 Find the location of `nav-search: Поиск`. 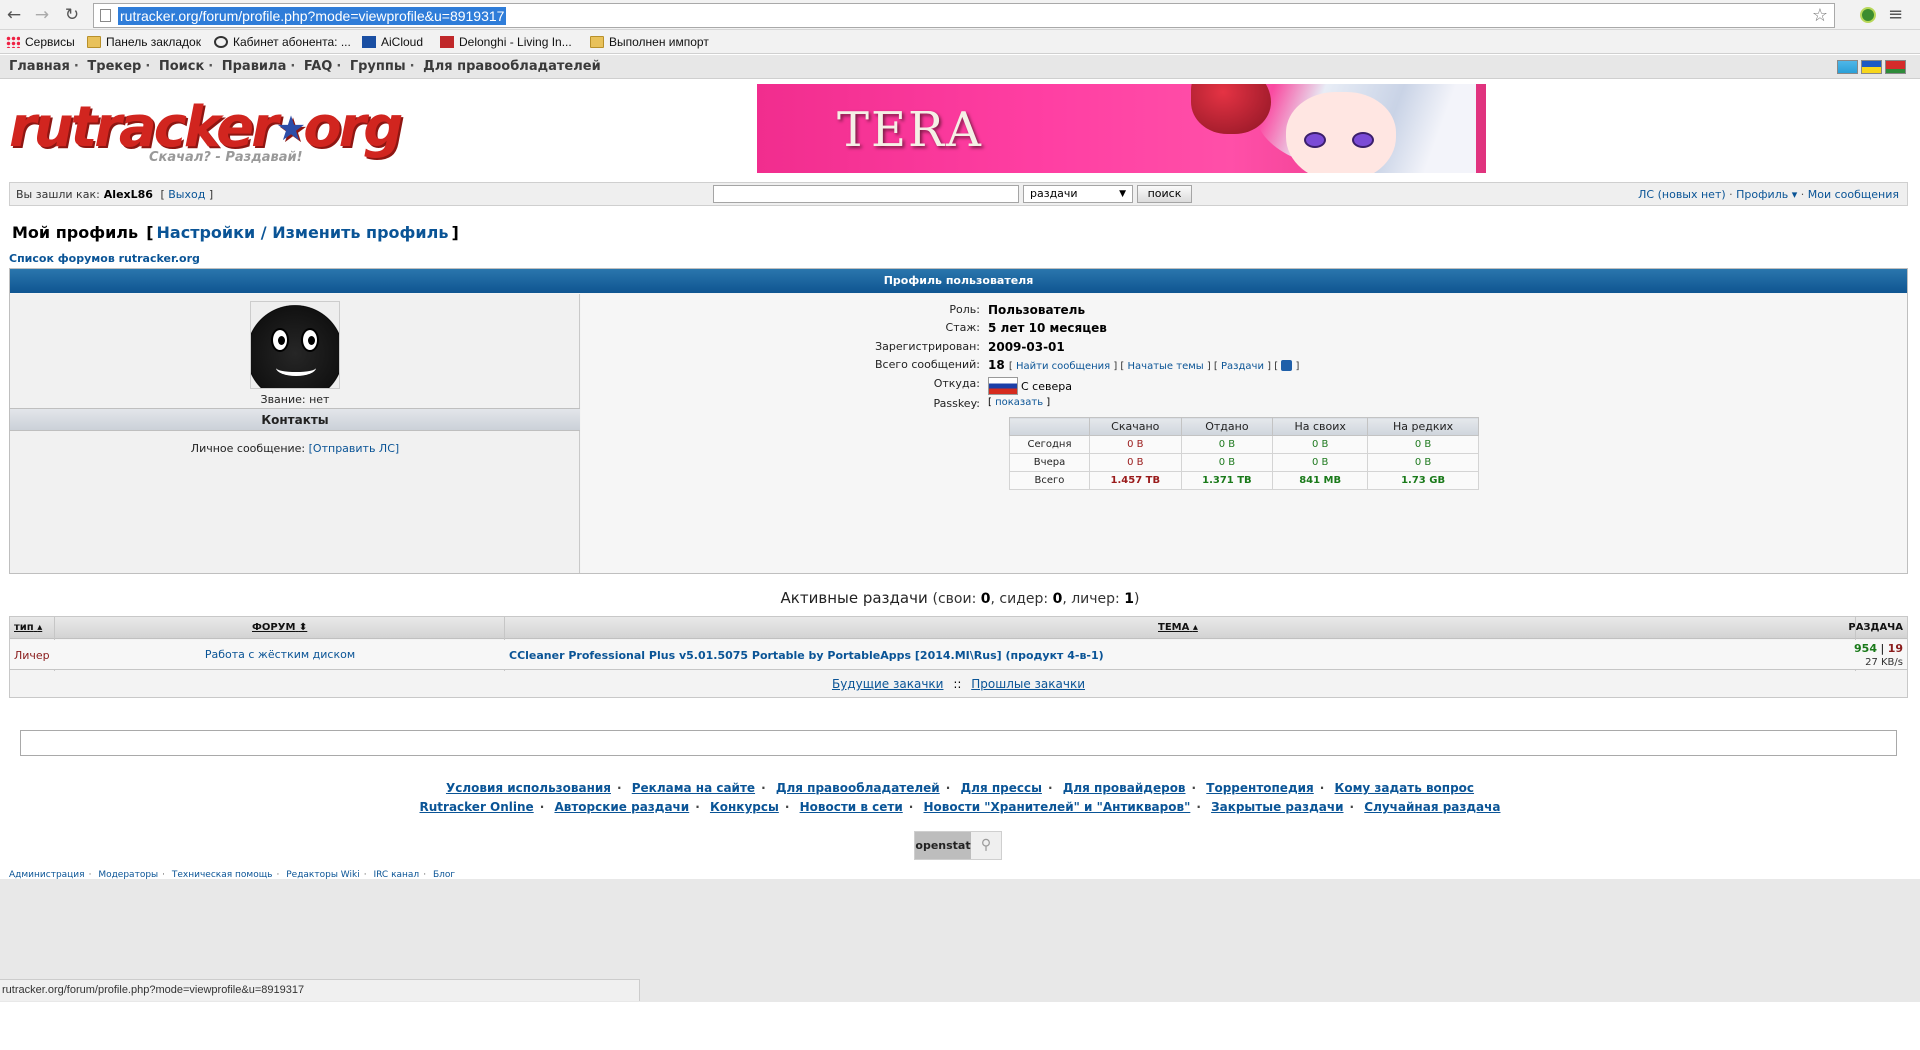

nav-search: Поиск is located at coordinates (181, 66).